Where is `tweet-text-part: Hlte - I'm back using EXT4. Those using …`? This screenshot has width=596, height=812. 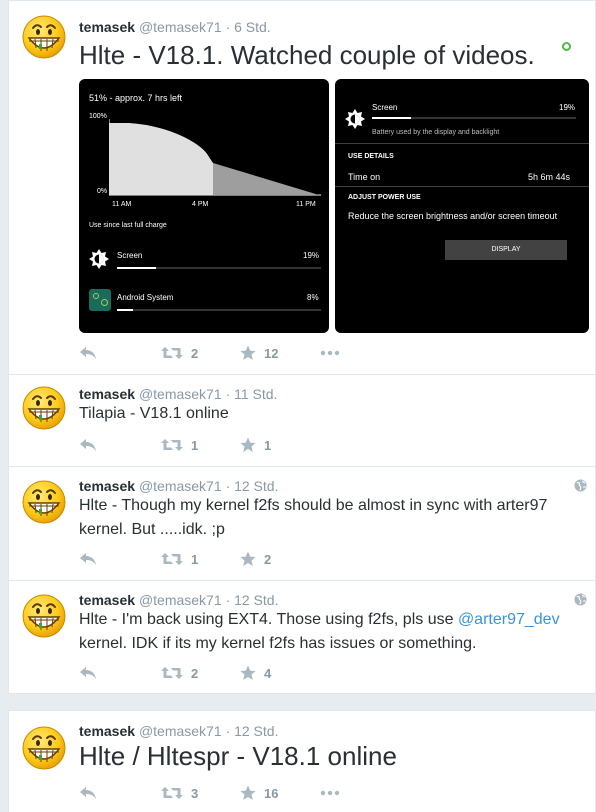 tweet-text-part: Hlte - I'm back using EXT4. Those using … is located at coordinates (266, 619).